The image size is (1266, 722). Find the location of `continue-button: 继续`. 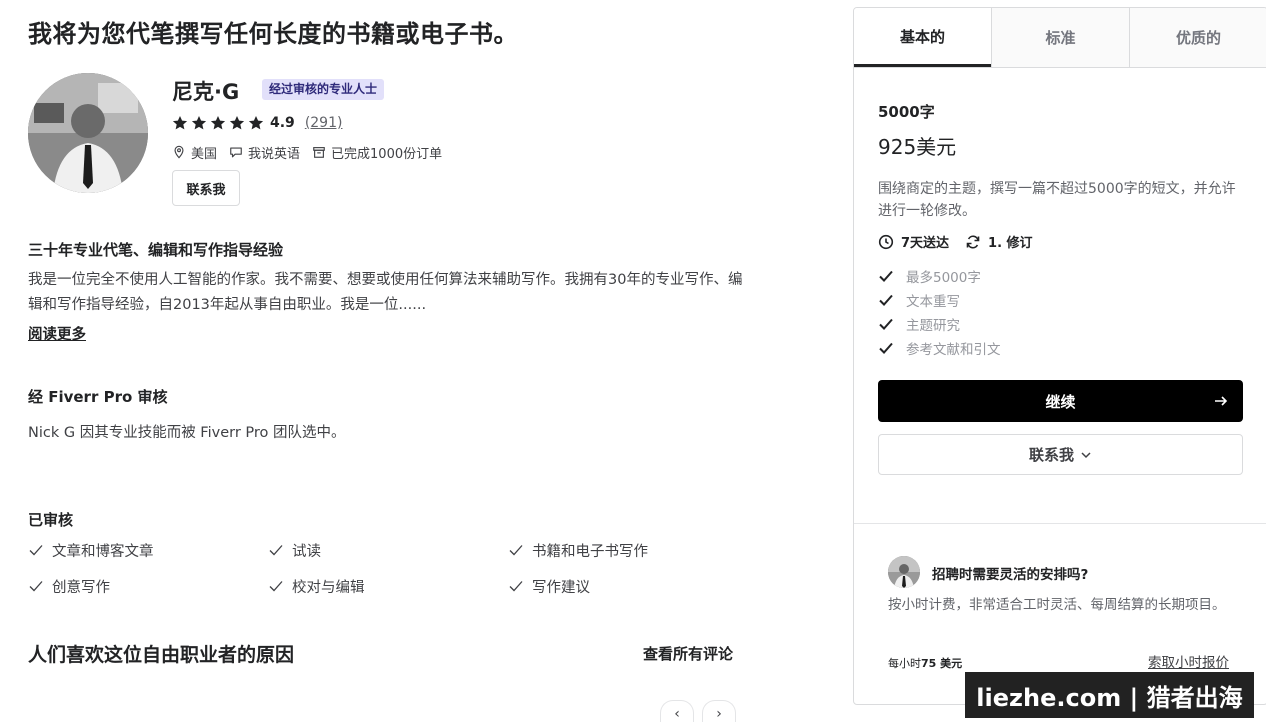

continue-button: 继续 is located at coordinates (1060, 401).